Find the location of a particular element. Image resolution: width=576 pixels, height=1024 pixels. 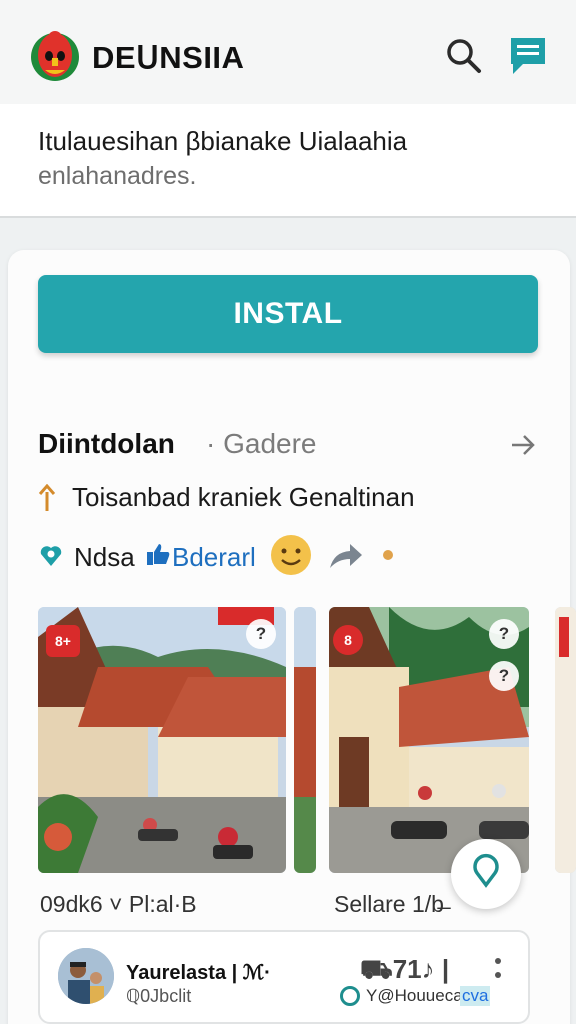

map-pin-icon is located at coordinates (486, 870).